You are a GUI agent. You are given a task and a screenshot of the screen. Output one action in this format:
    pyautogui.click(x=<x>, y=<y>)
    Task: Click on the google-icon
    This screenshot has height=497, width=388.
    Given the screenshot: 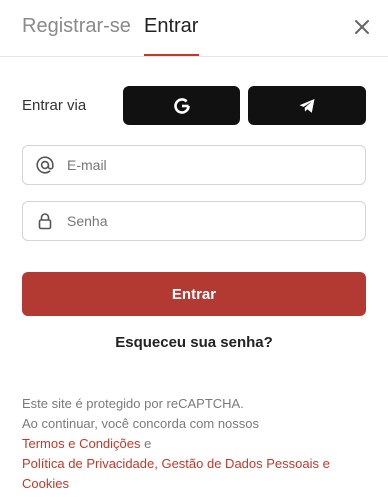 What is the action you would take?
    pyautogui.click(x=181, y=105)
    